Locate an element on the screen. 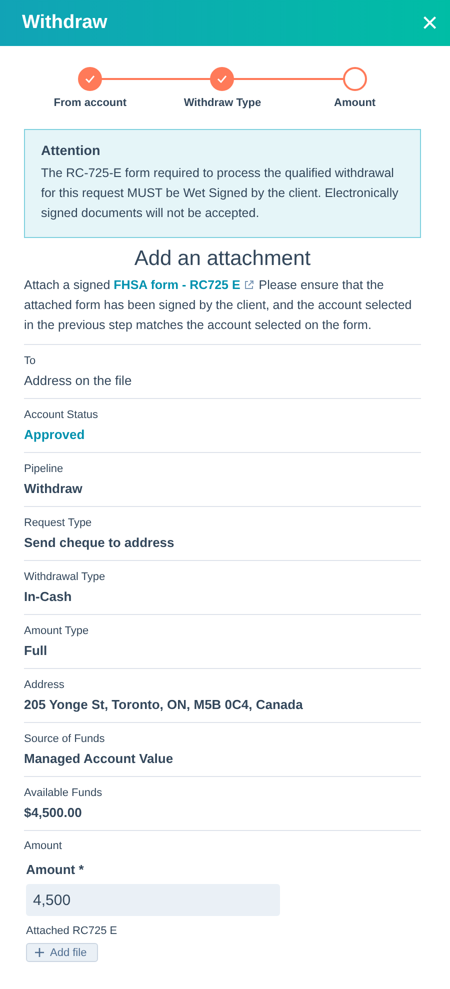  field-value: In-Cash is located at coordinates (48, 597).